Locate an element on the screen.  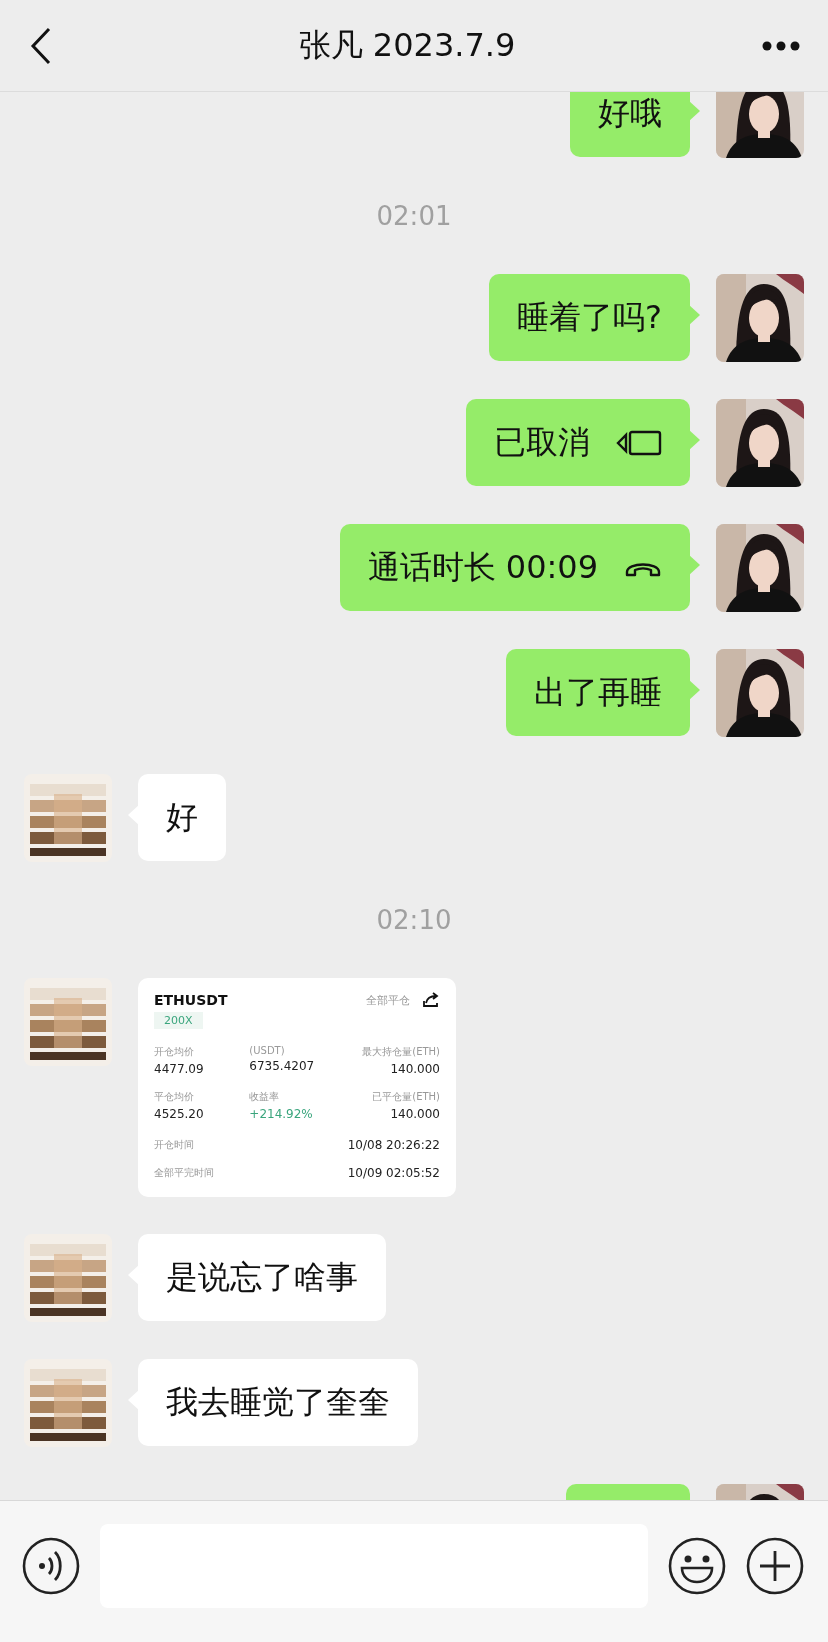
timestamp: 02:01 is located at coordinates (414, 216).